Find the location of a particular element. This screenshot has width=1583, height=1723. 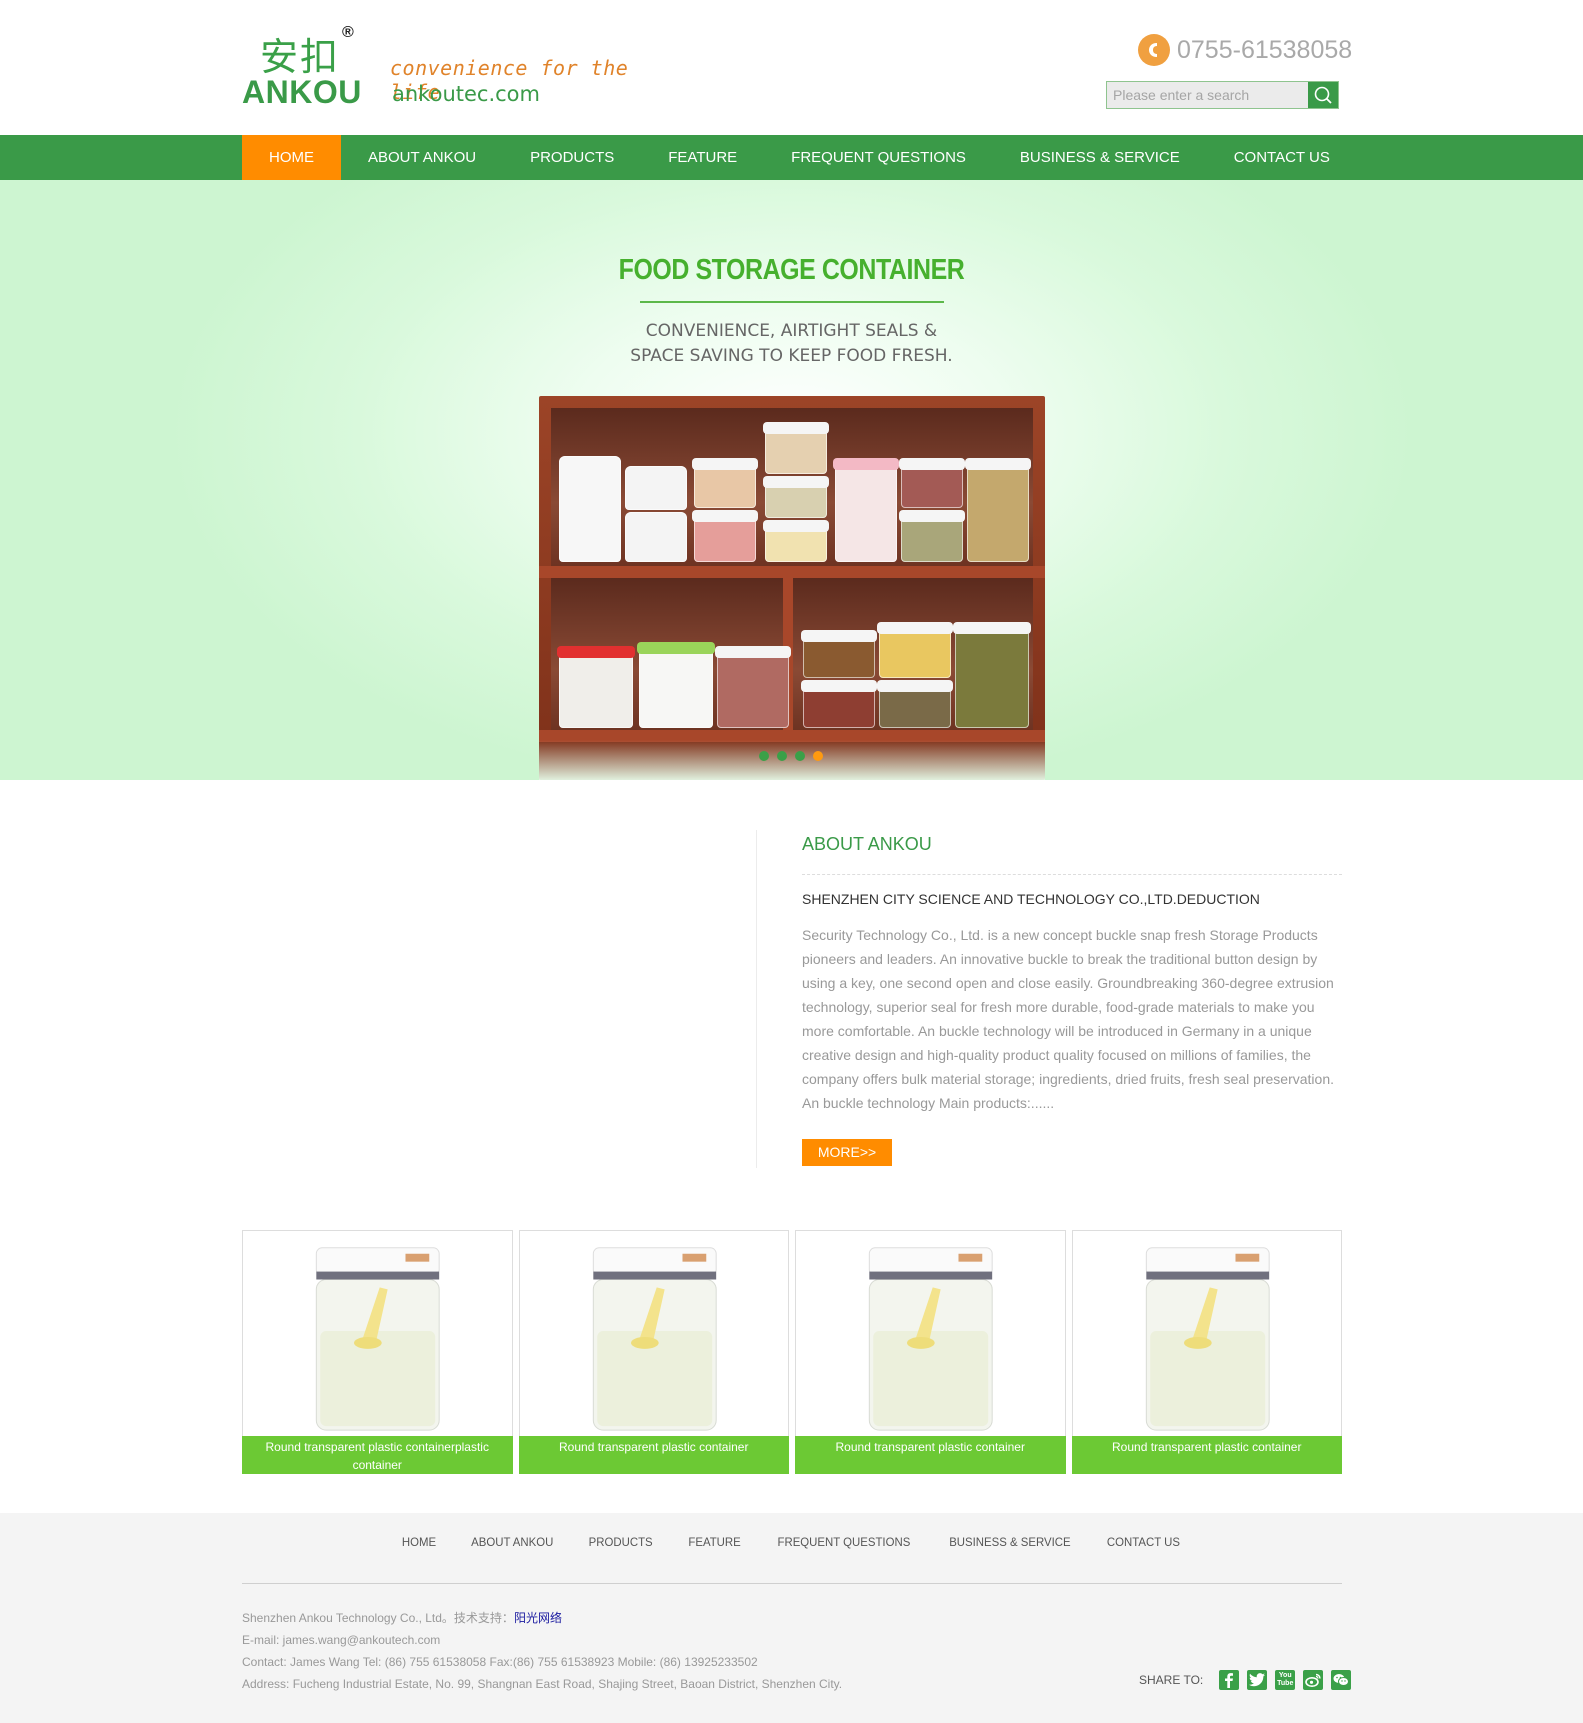

shelf-board is located at coordinates (792, 572).